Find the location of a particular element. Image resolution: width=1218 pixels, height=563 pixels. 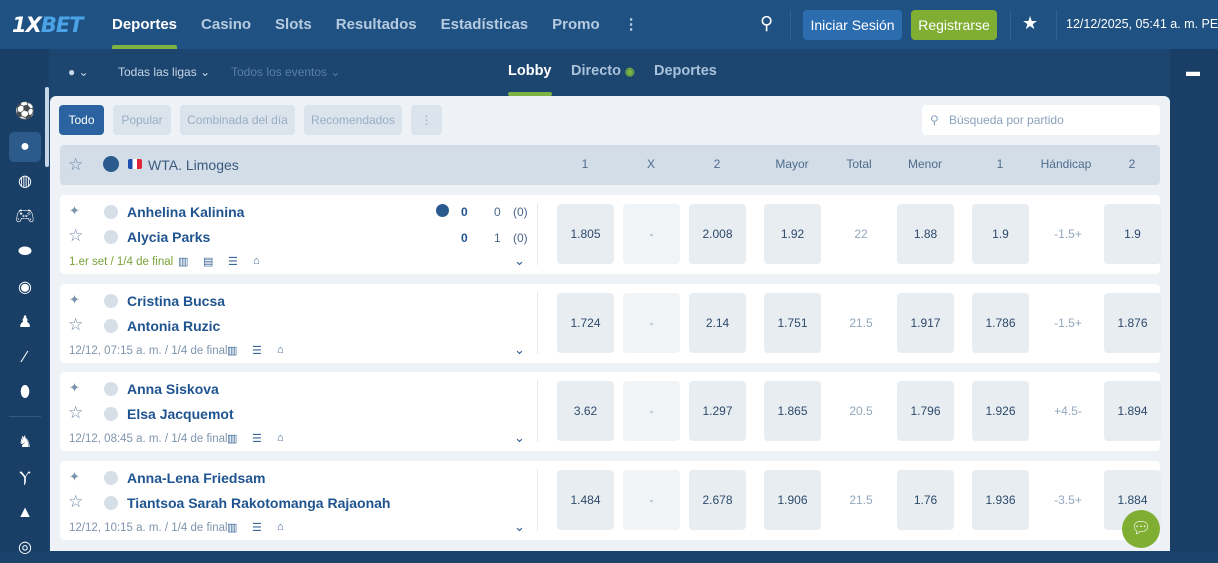

odd-button: 1.894 is located at coordinates (1132, 411).